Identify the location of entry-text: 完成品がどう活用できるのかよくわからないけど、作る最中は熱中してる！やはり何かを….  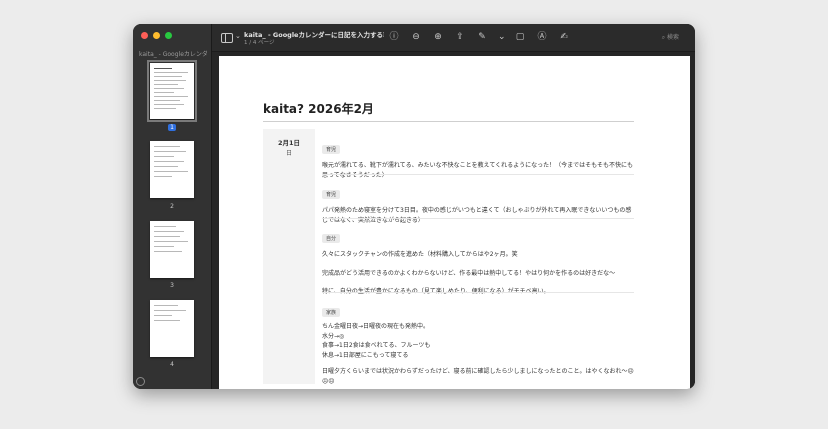
(469, 273).